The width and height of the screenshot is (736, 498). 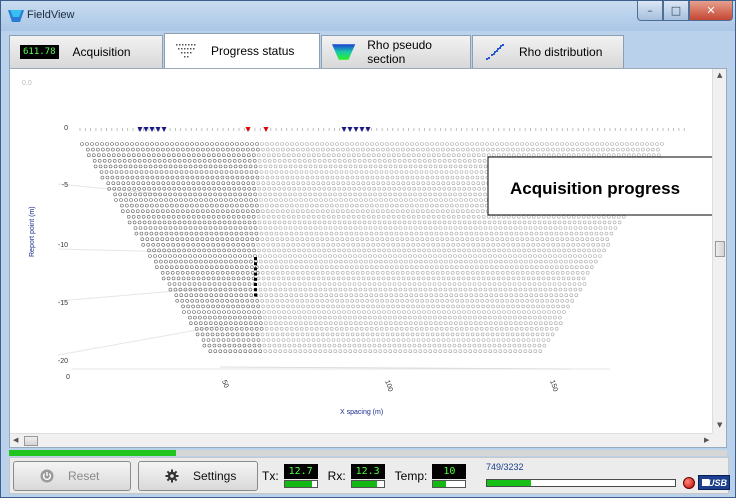 I want to click on vertical-scroll-thumb, so click(x=720, y=249).